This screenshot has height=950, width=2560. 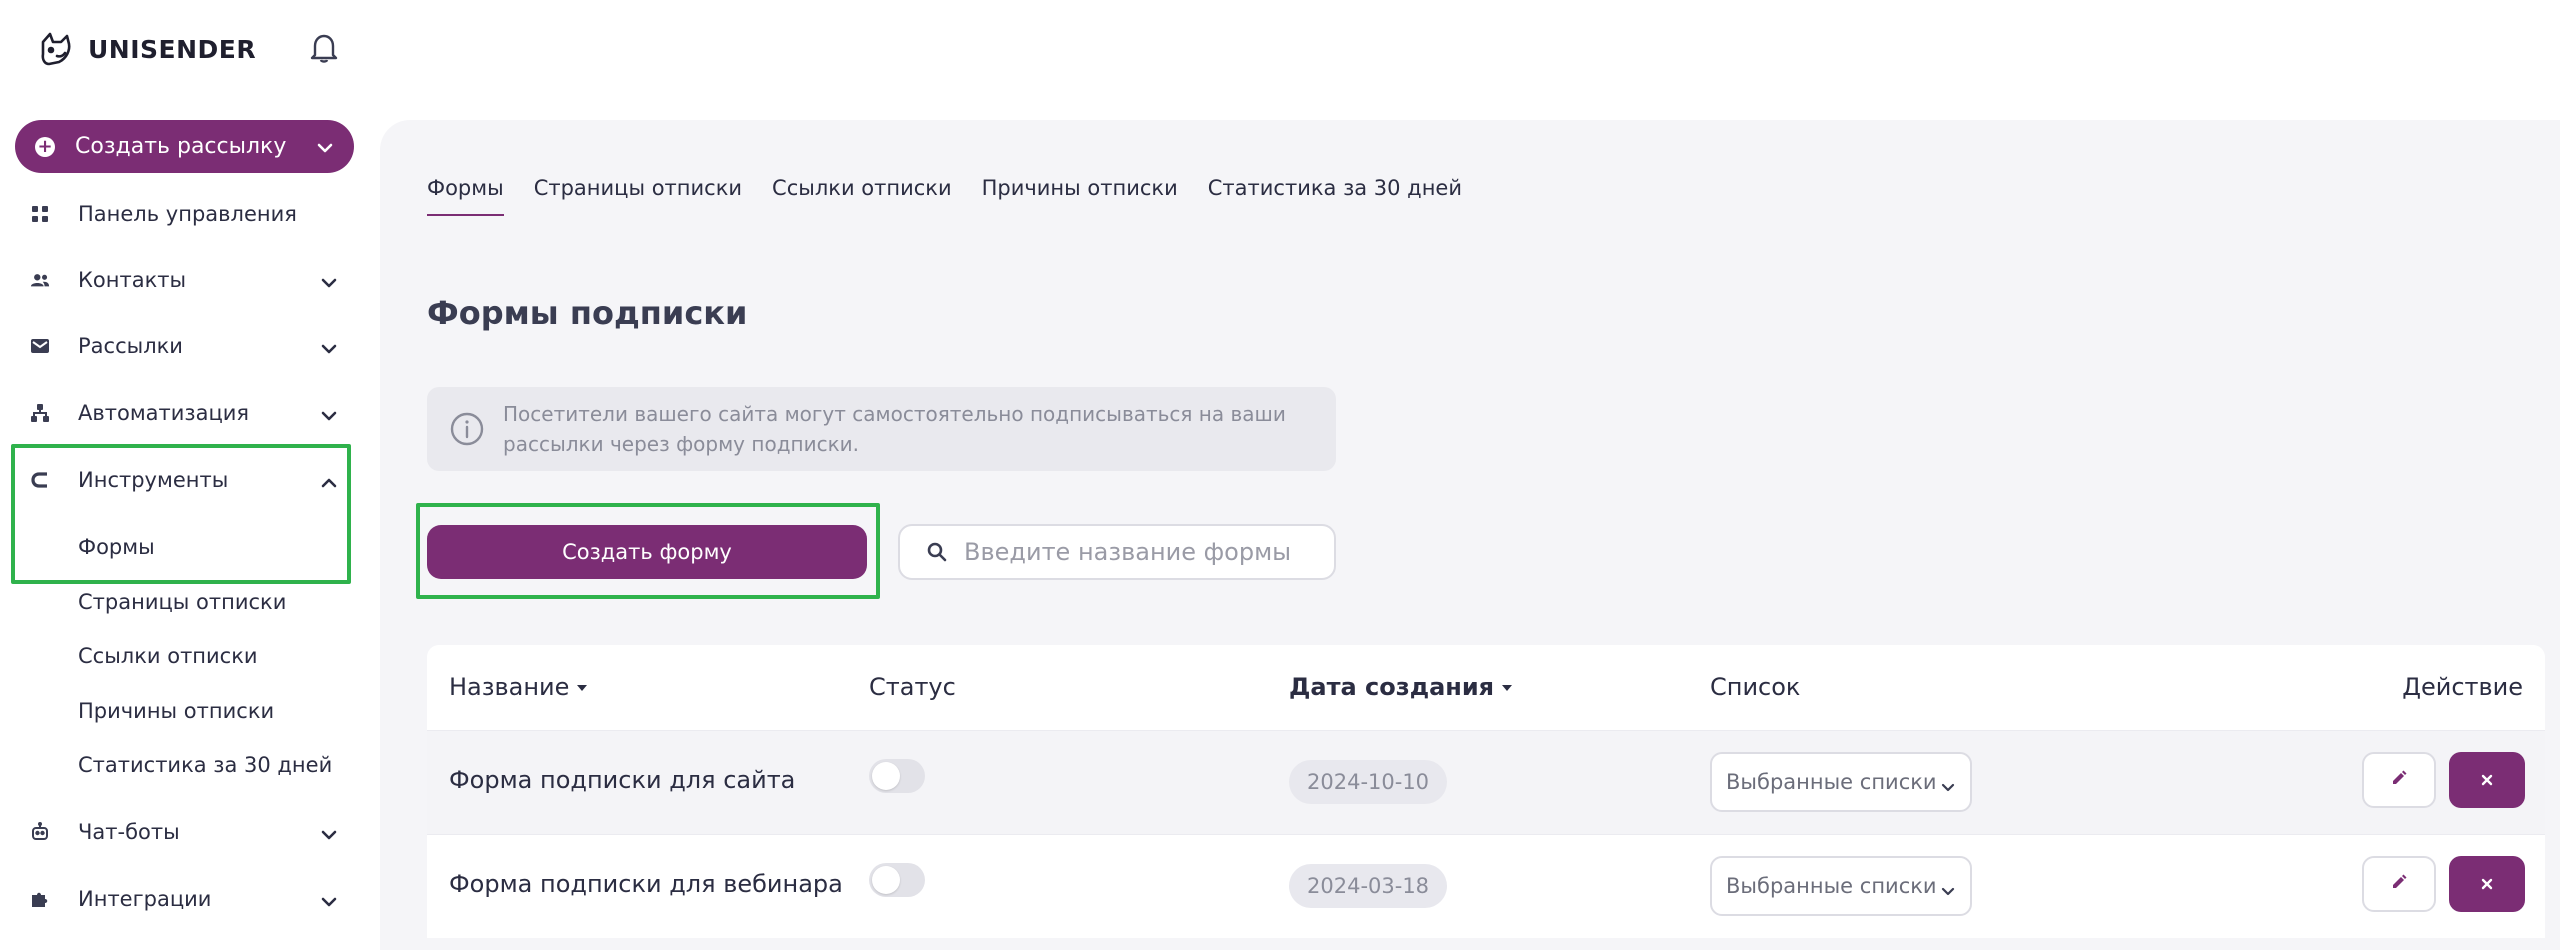 What do you see at coordinates (2462, 687) in the screenshot?
I see `column-action-header: Действие` at bounding box center [2462, 687].